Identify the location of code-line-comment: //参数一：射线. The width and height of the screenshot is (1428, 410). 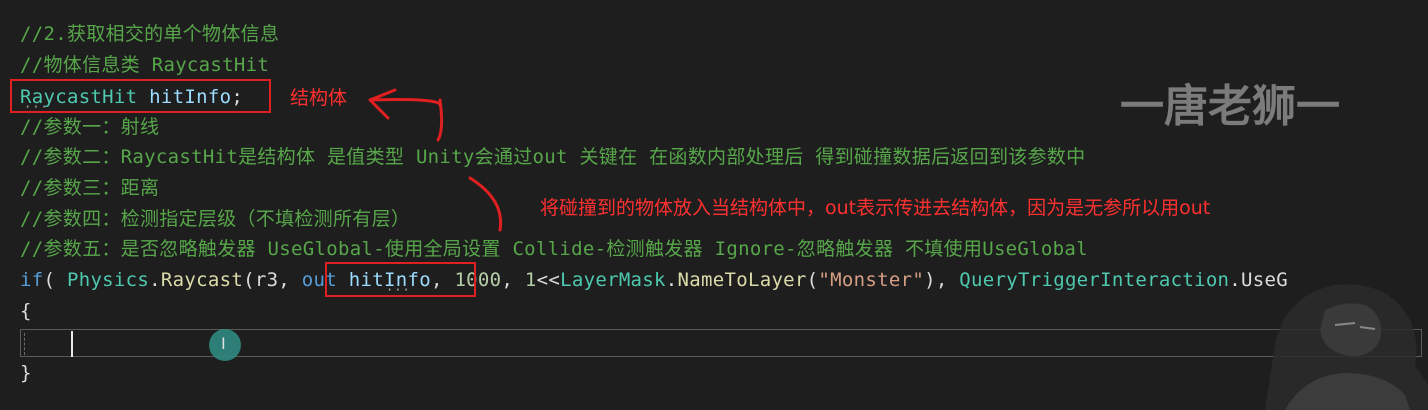
(90, 127).